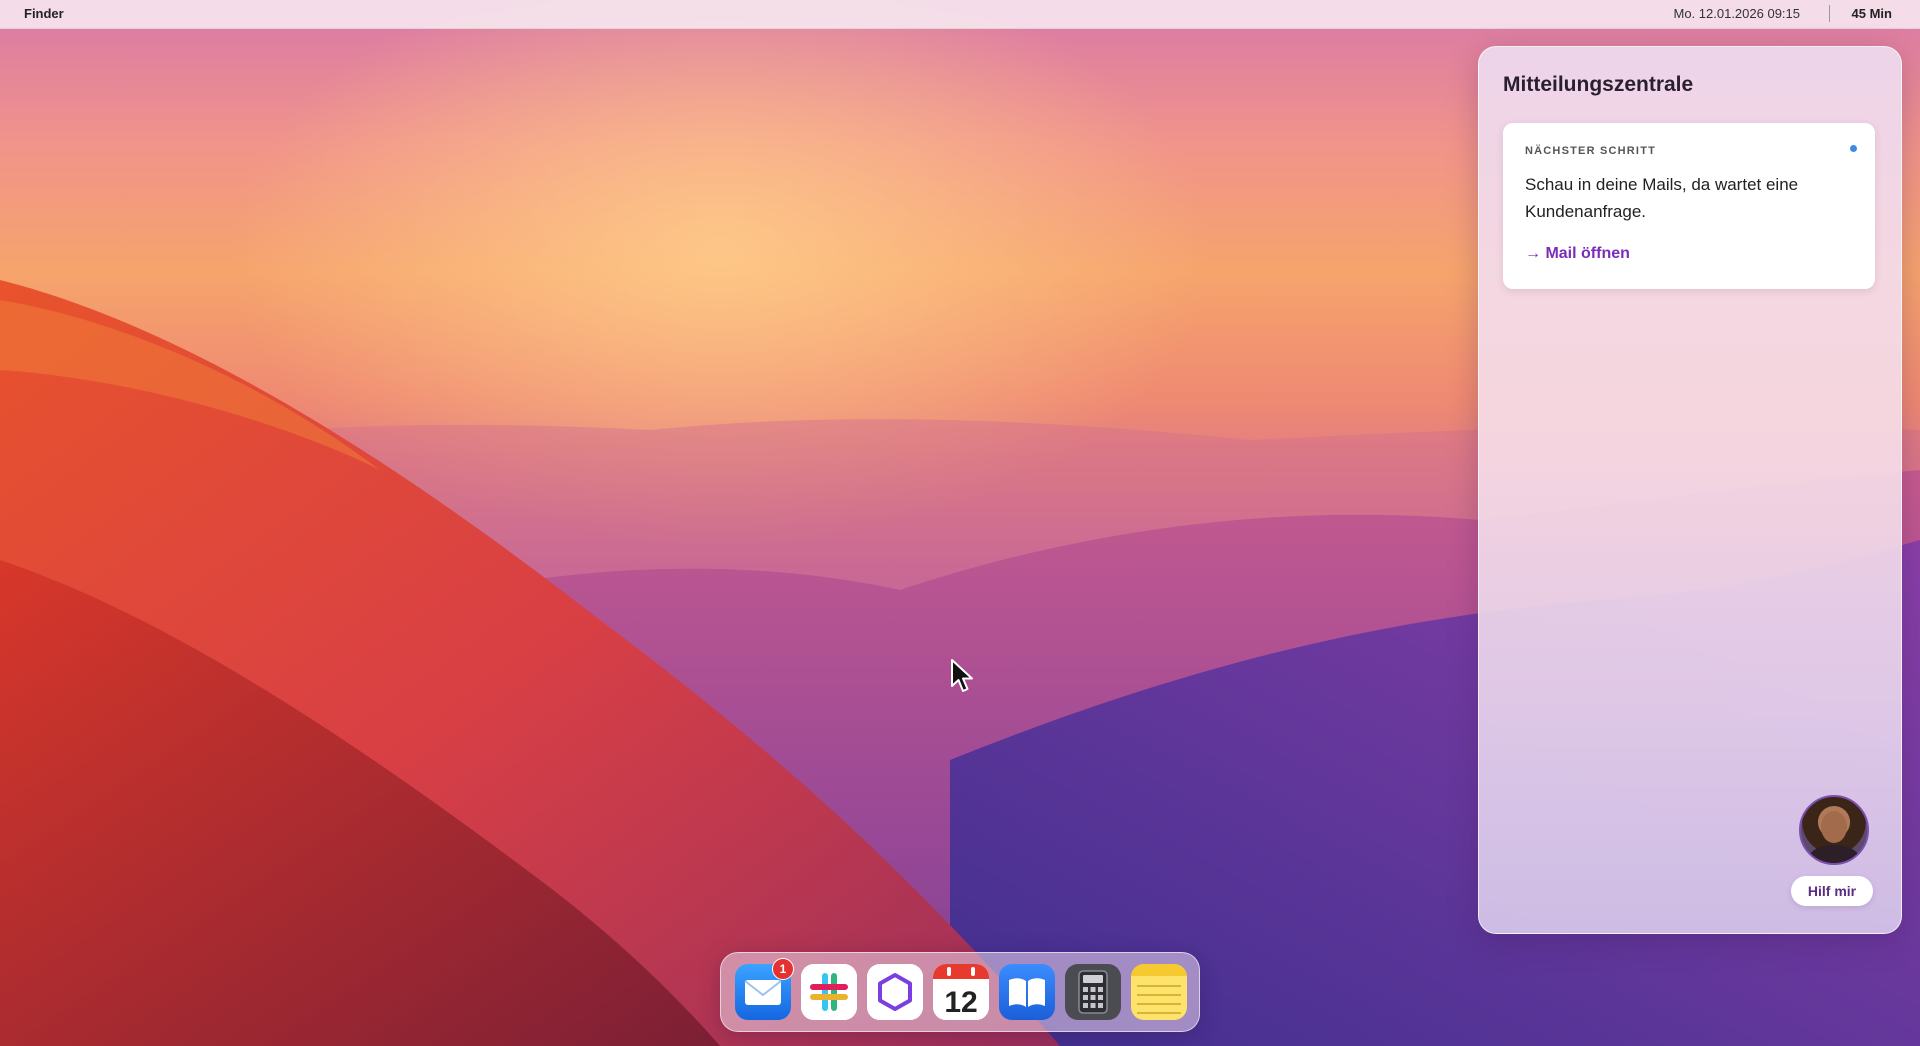  Describe the element at coordinates (1027, 992) in the screenshot. I see `books-icon` at that location.